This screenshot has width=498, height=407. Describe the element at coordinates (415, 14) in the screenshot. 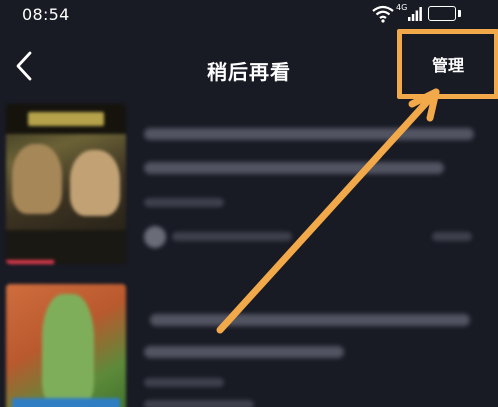

I see `signal-icon` at that location.